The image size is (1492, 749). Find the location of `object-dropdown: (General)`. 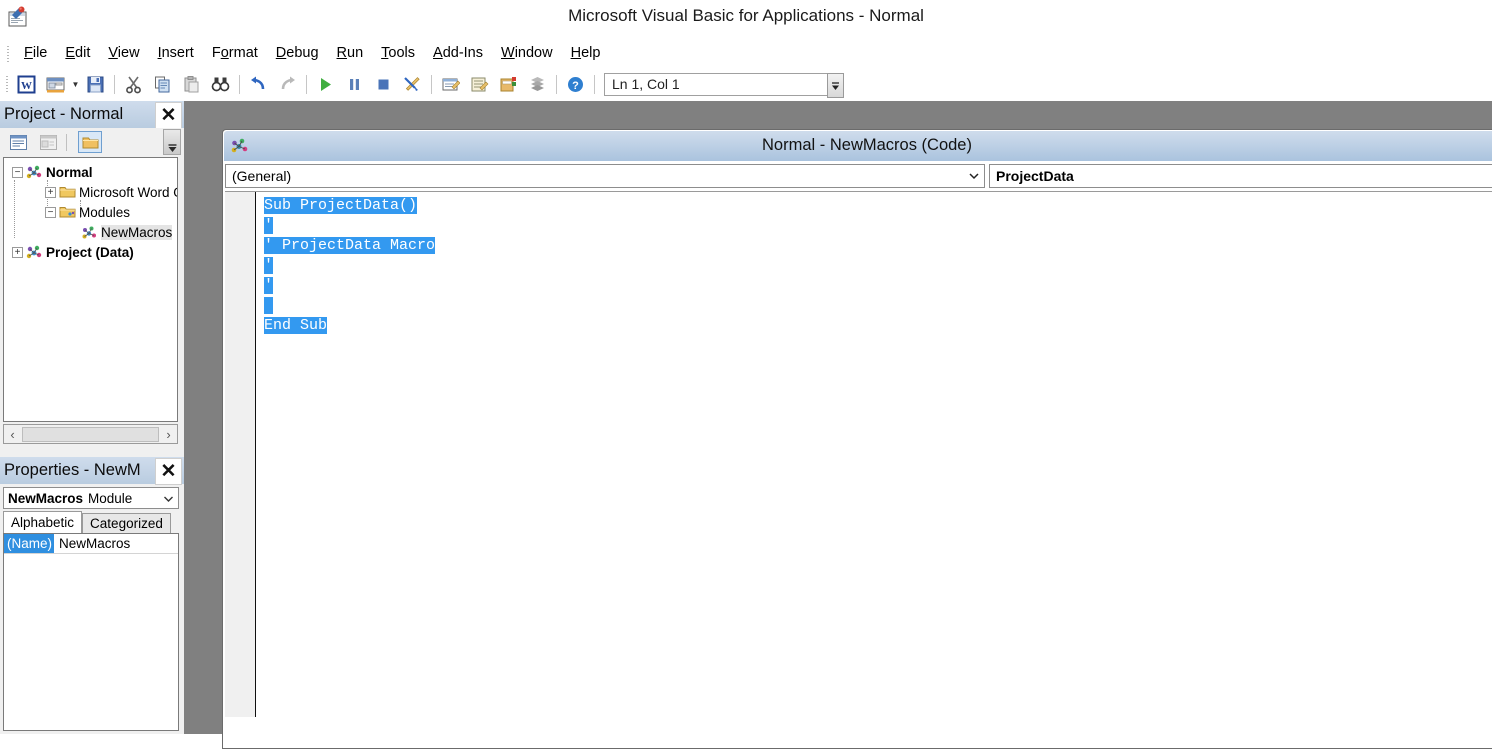

object-dropdown: (General) is located at coordinates (605, 176).